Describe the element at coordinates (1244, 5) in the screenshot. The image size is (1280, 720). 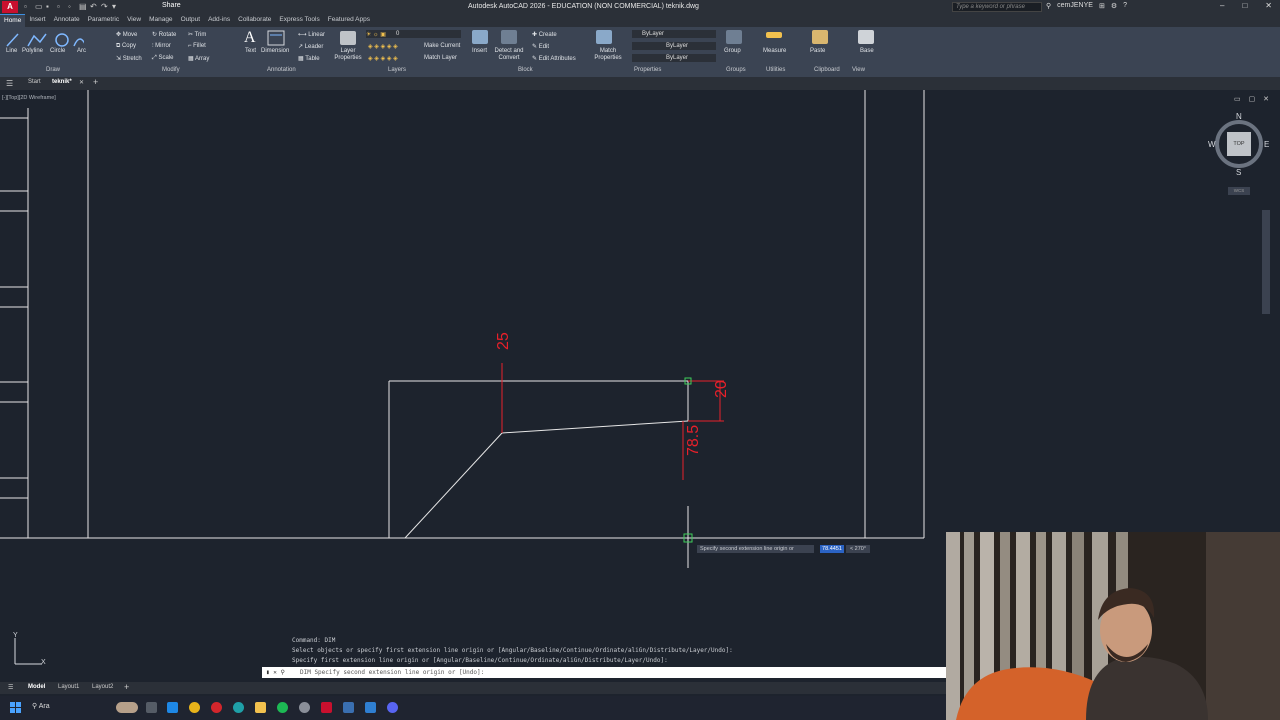
I see `maximize-icon: □` at that location.